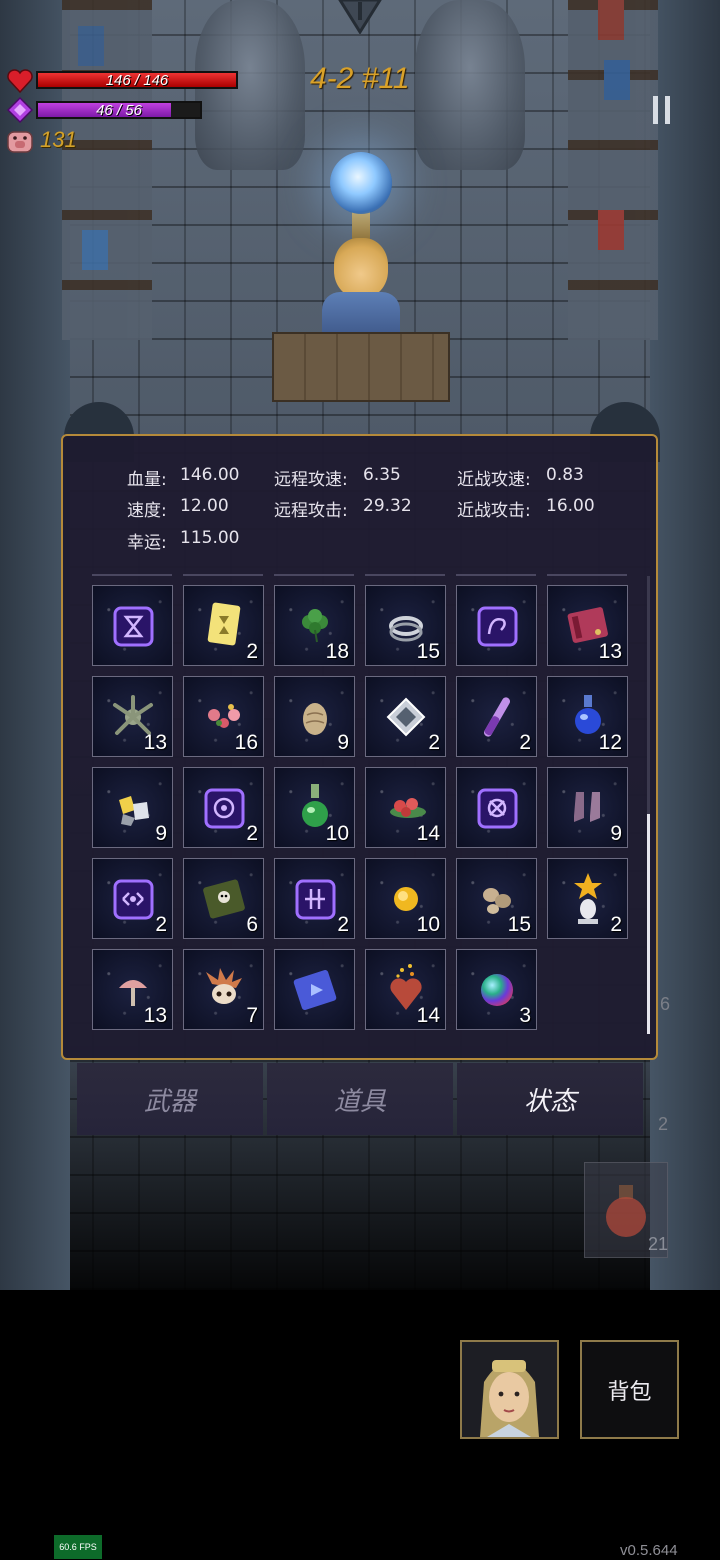  I want to click on item-count: 18, so click(337, 651).